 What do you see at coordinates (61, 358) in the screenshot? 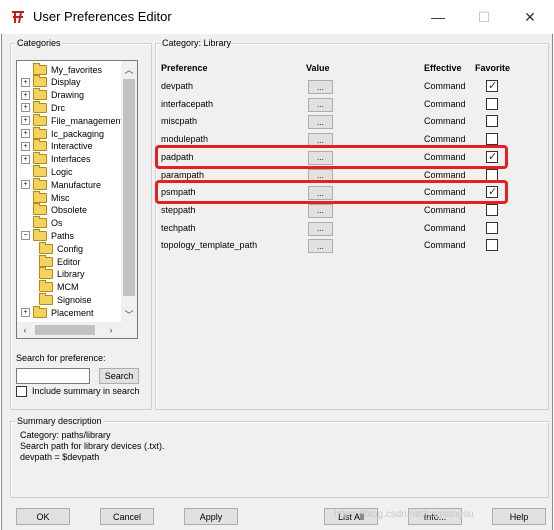
I see `search-label: Search for preference:` at bounding box center [61, 358].